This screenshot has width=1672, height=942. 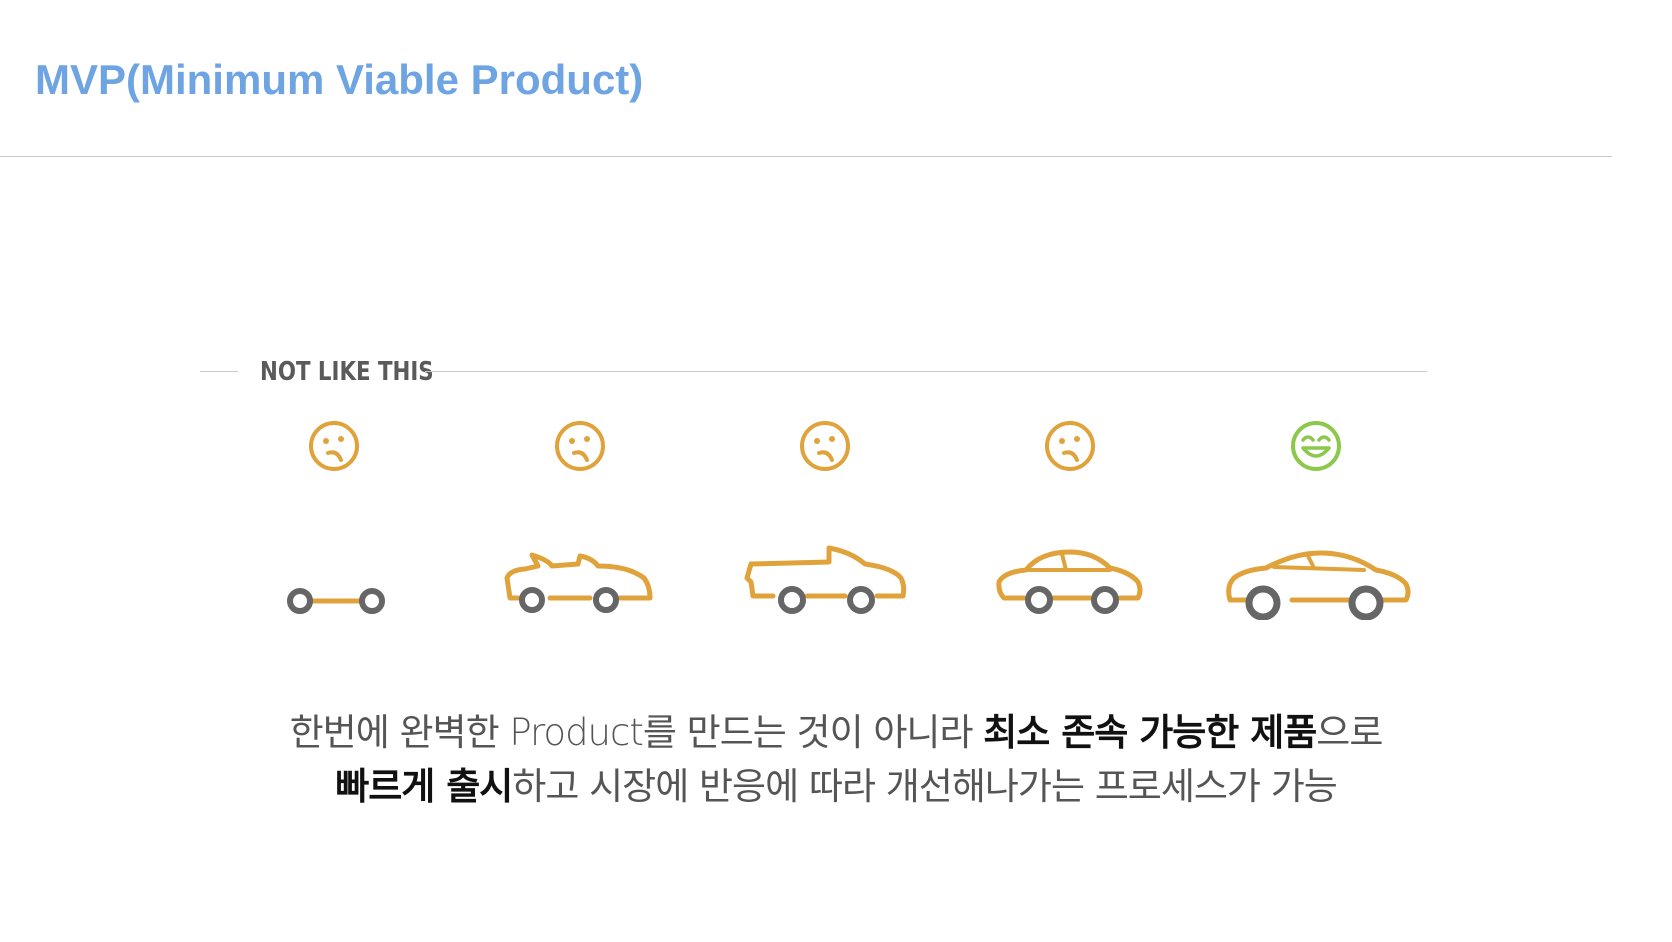 What do you see at coordinates (578, 582) in the screenshot?
I see `convertible-frame-icon` at bounding box center [578, 582].